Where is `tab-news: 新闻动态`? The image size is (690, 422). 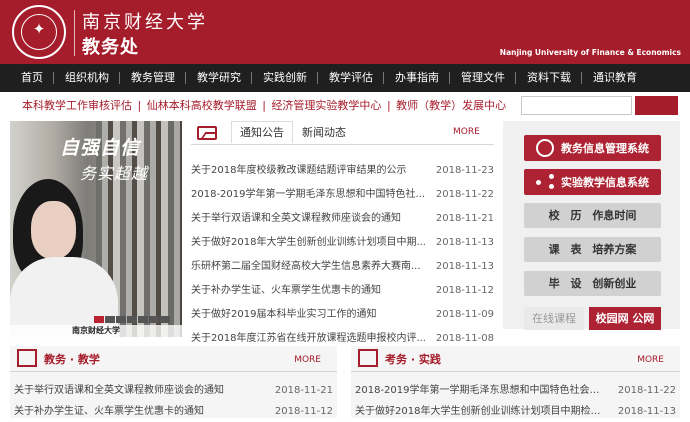
tab-news: 新闻动态 is located at coordinates (324, 132).